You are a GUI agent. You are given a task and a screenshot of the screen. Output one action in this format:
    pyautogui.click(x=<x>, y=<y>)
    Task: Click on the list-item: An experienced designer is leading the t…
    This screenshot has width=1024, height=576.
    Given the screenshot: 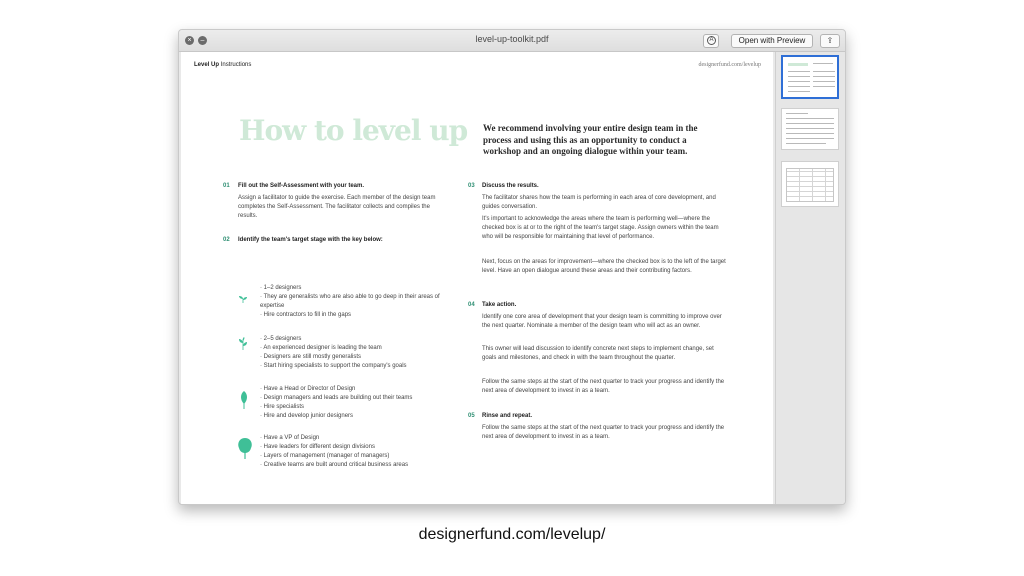 What is the action you would take?
    pyautogui.click(x=355, y=348)
    